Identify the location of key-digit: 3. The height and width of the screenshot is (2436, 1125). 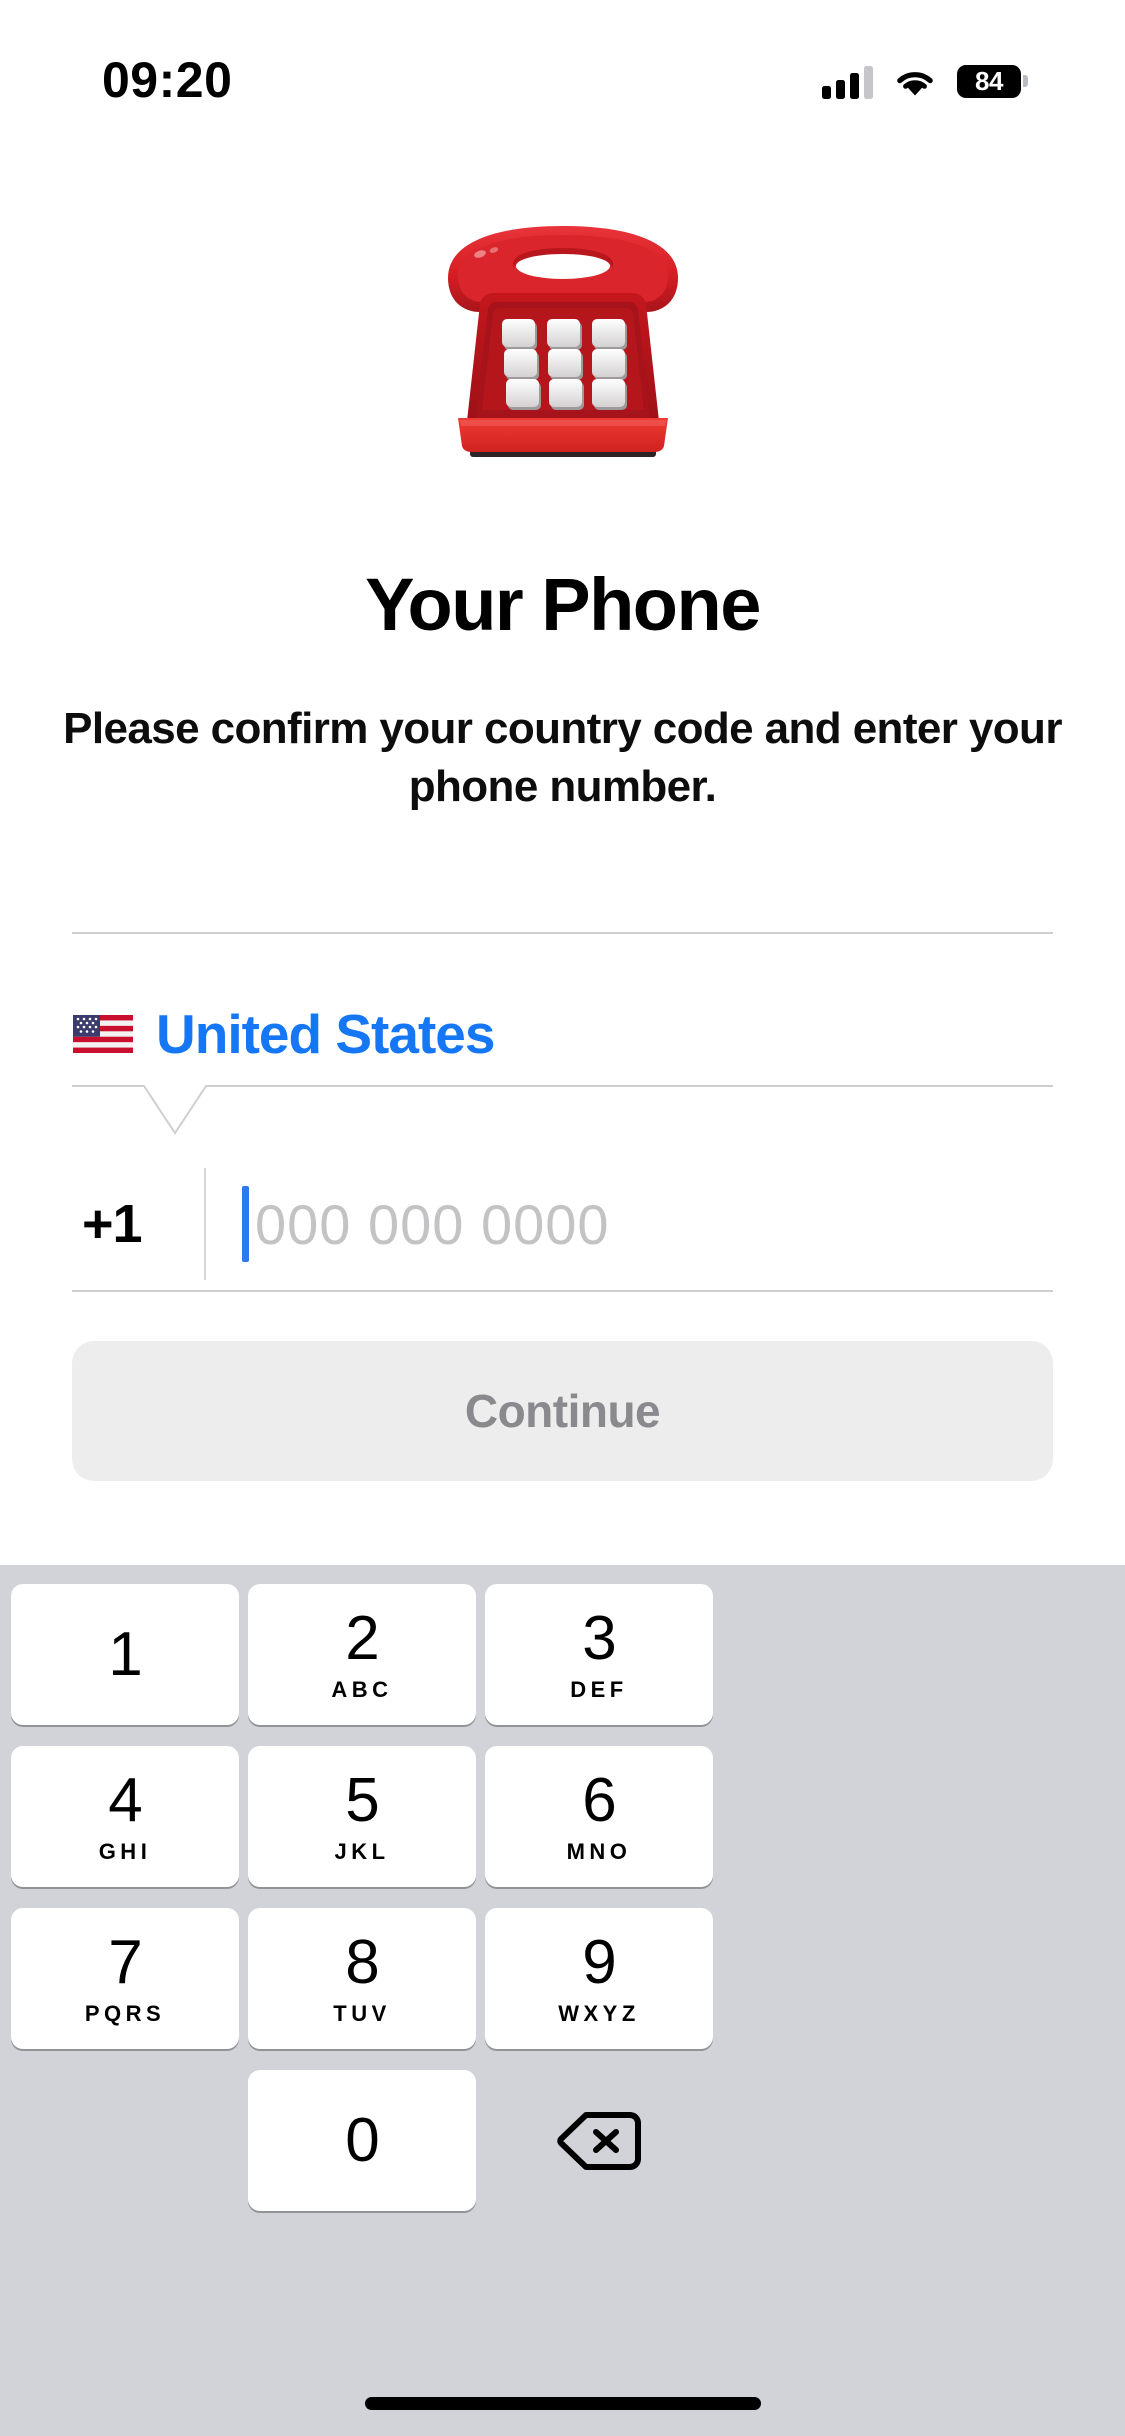
(599, 1638).